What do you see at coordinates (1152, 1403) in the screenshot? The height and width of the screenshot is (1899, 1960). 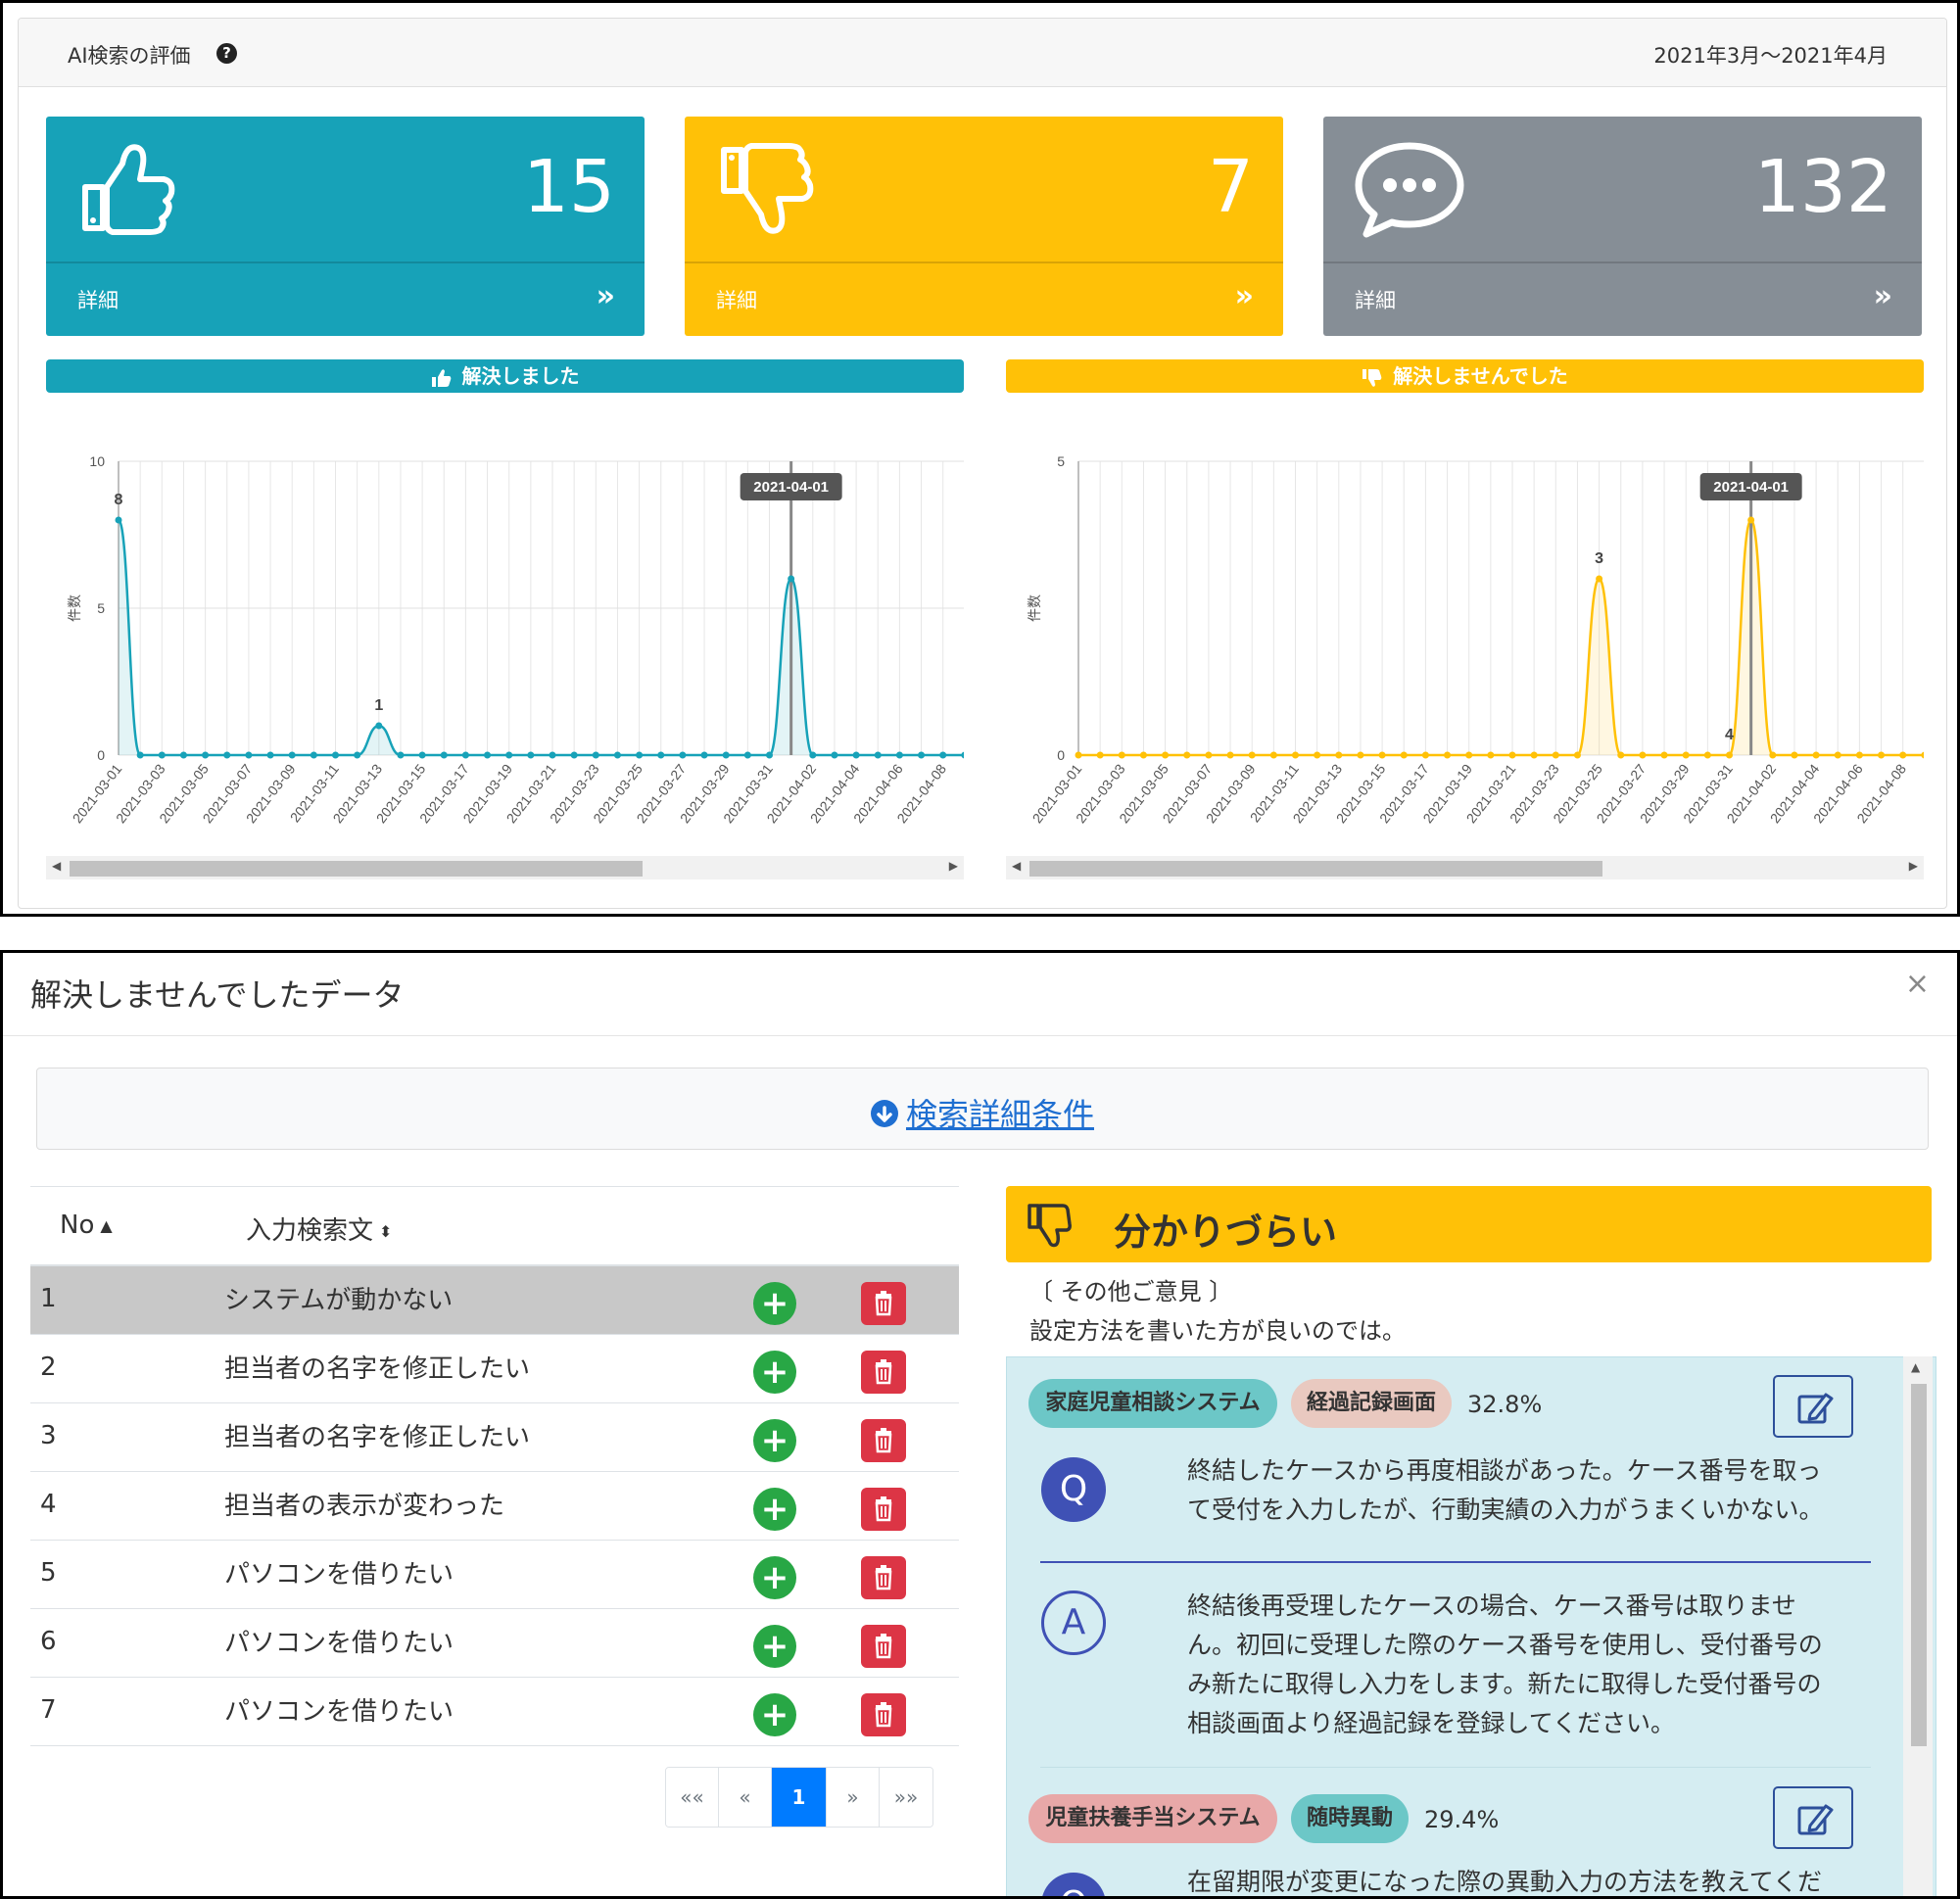 I see `system-tag: 家庭児童相談システム` at bounding box center [1152, 1403].